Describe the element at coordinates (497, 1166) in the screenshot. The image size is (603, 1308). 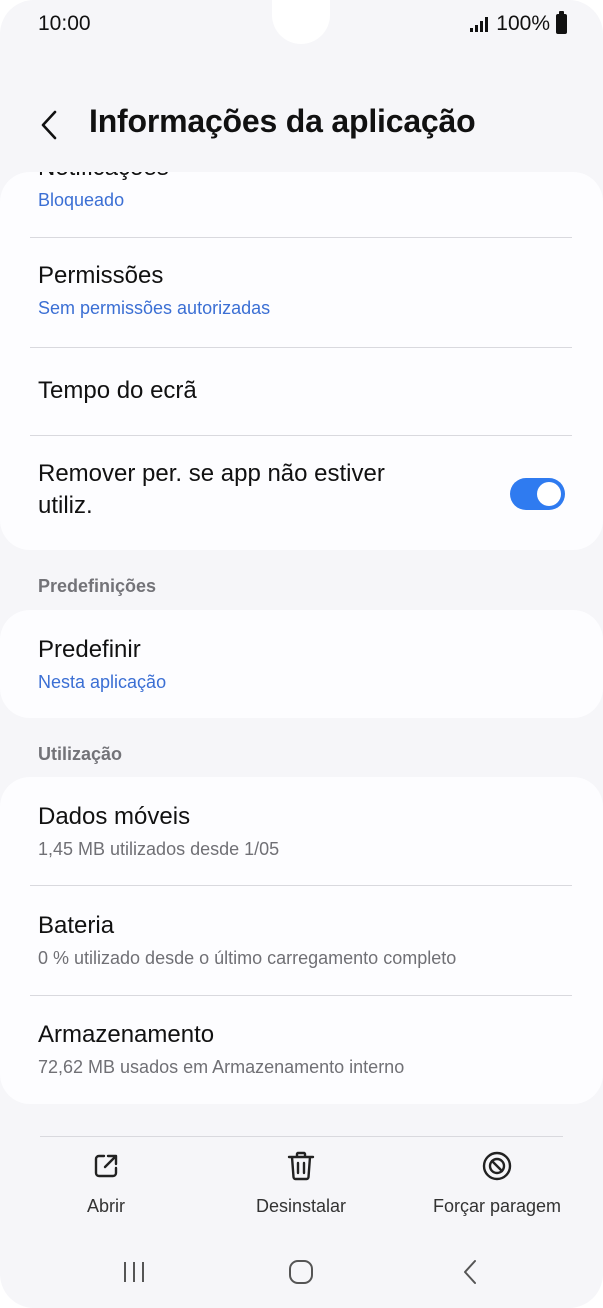
I see `block-icon` at that location.